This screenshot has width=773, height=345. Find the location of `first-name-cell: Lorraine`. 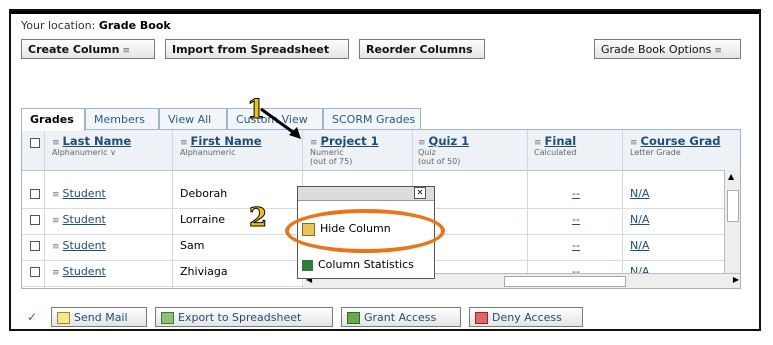

first-name-cell: Lorraine is located at coordinates (203, 219).